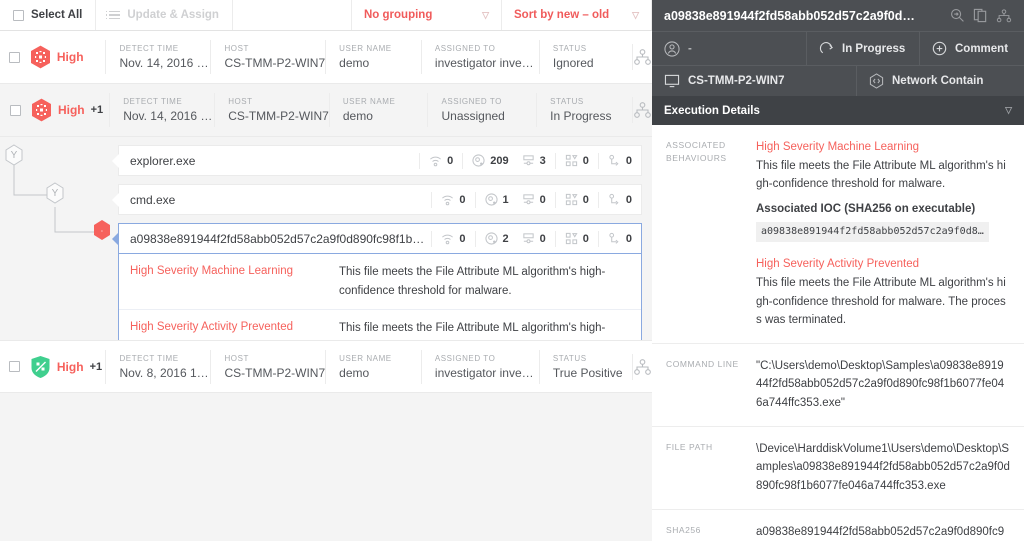  I want to click on field-value: In Progress, so click(581, 116).